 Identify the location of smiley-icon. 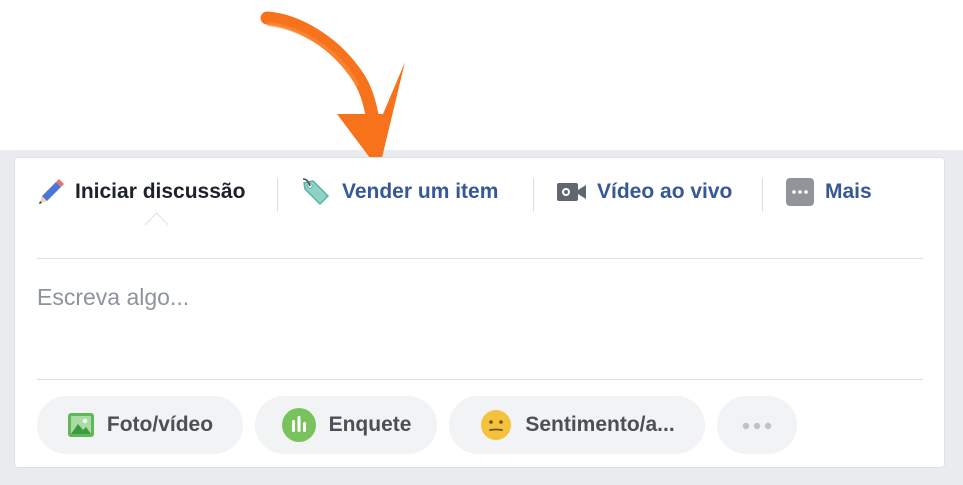
(496, 425).